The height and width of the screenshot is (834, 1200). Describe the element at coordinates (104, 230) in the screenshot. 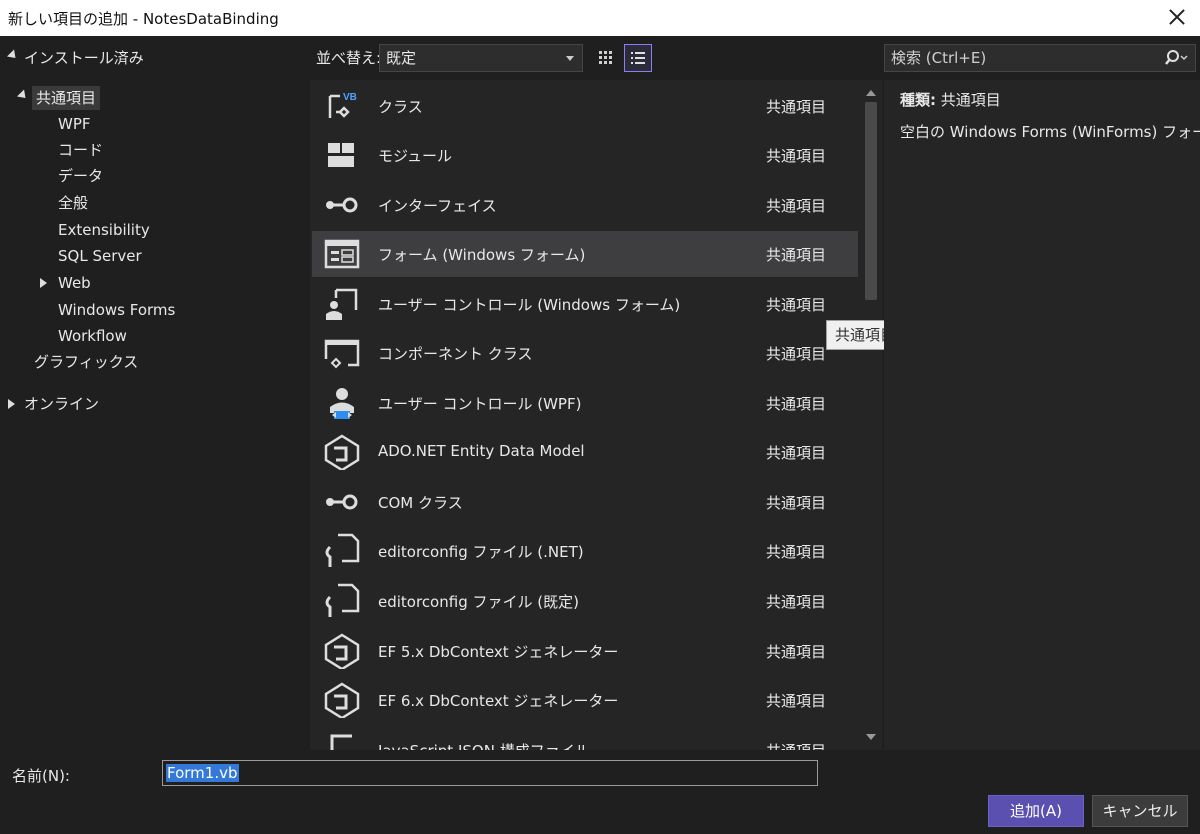

I see `tree-node-extensibility: Extensibility` at that location.